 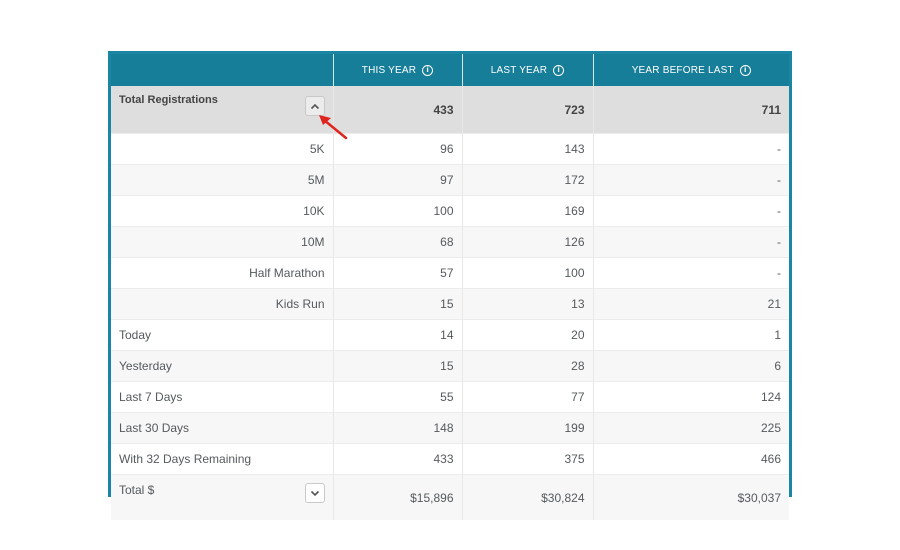 What do you see at coordinates (527, 180) in the screenshot?
I see `row-last-year: 172` at bounding box center [527, 180].